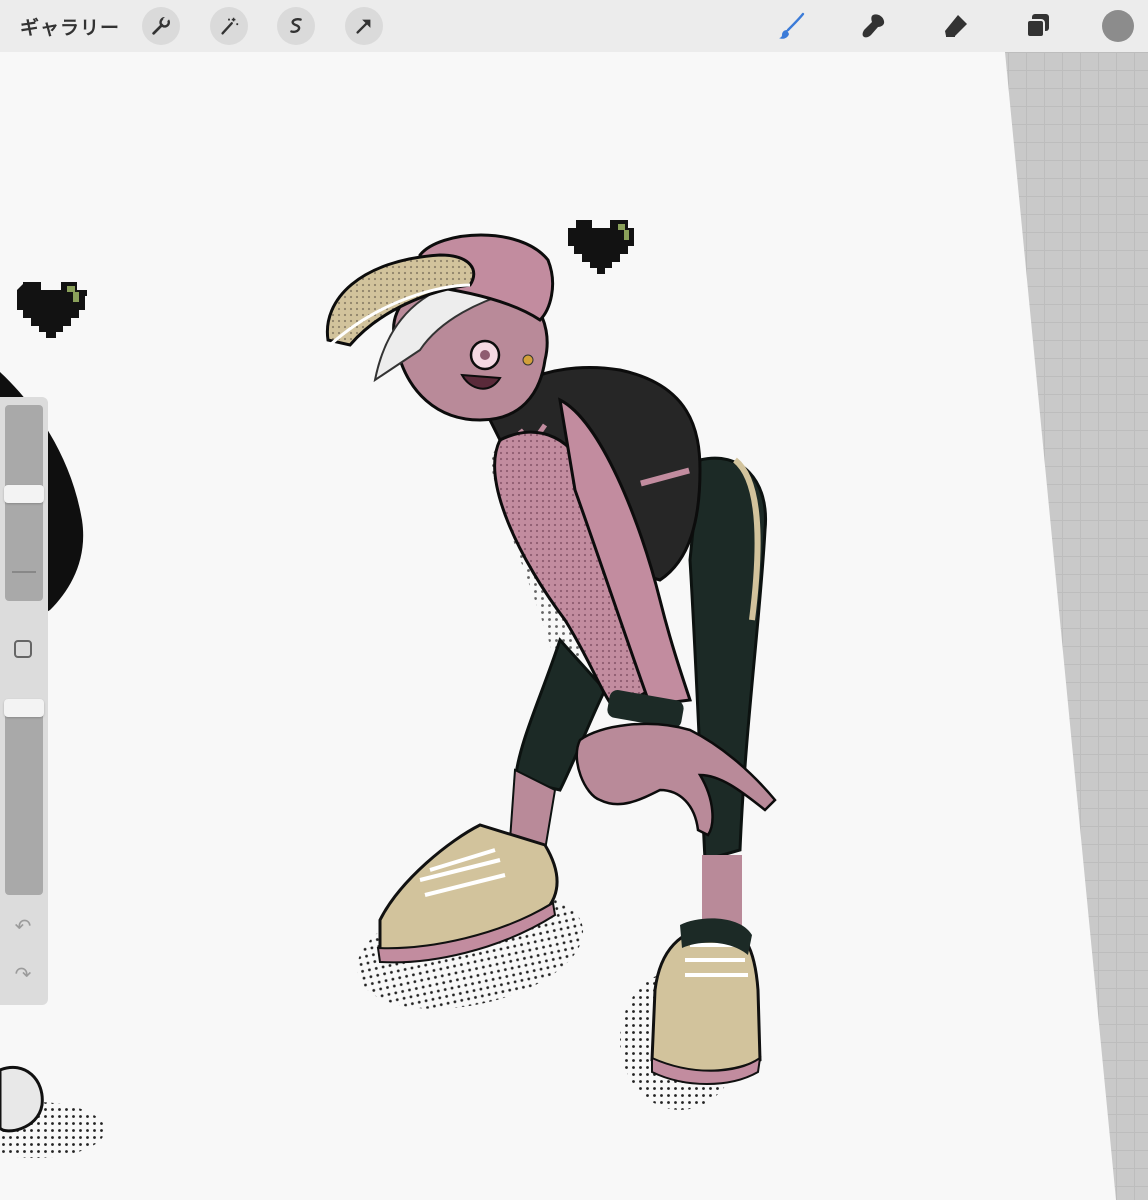 The height and width of the screenshot is (1200, 1148). What do you see at coordinates (874, 26) in the screenshot?
I see `smudge-icon` at bounding box center [874, 26].